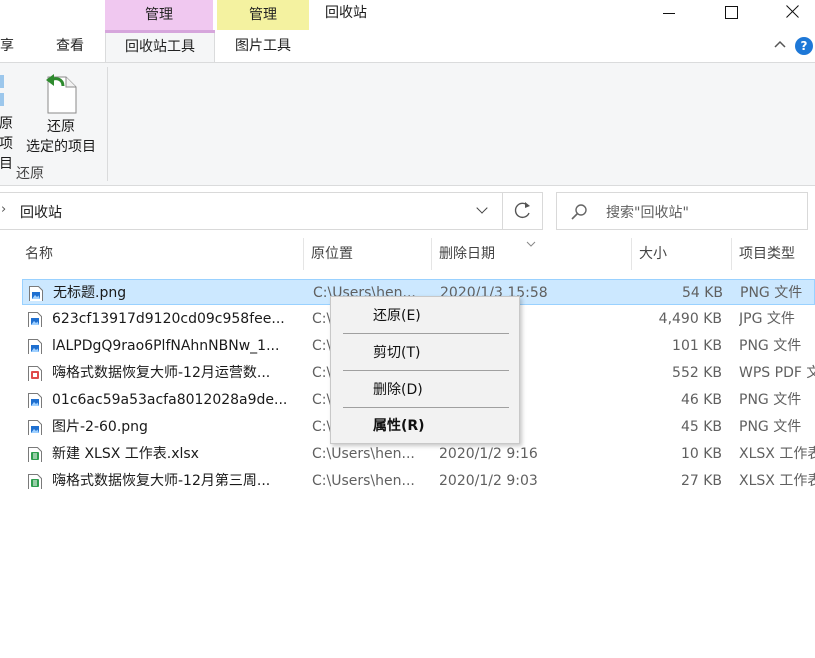 The width and height of the screenshot is (815, 658). Describe the element at coordinates (482, 210) in the screenshot. I see `chevron-down-icon` at that location.